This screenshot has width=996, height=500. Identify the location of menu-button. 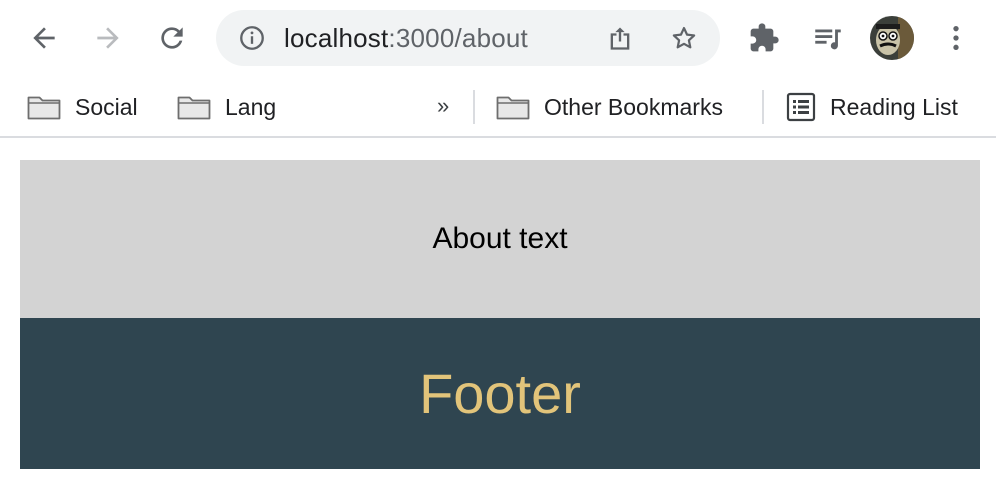
(956, 38).